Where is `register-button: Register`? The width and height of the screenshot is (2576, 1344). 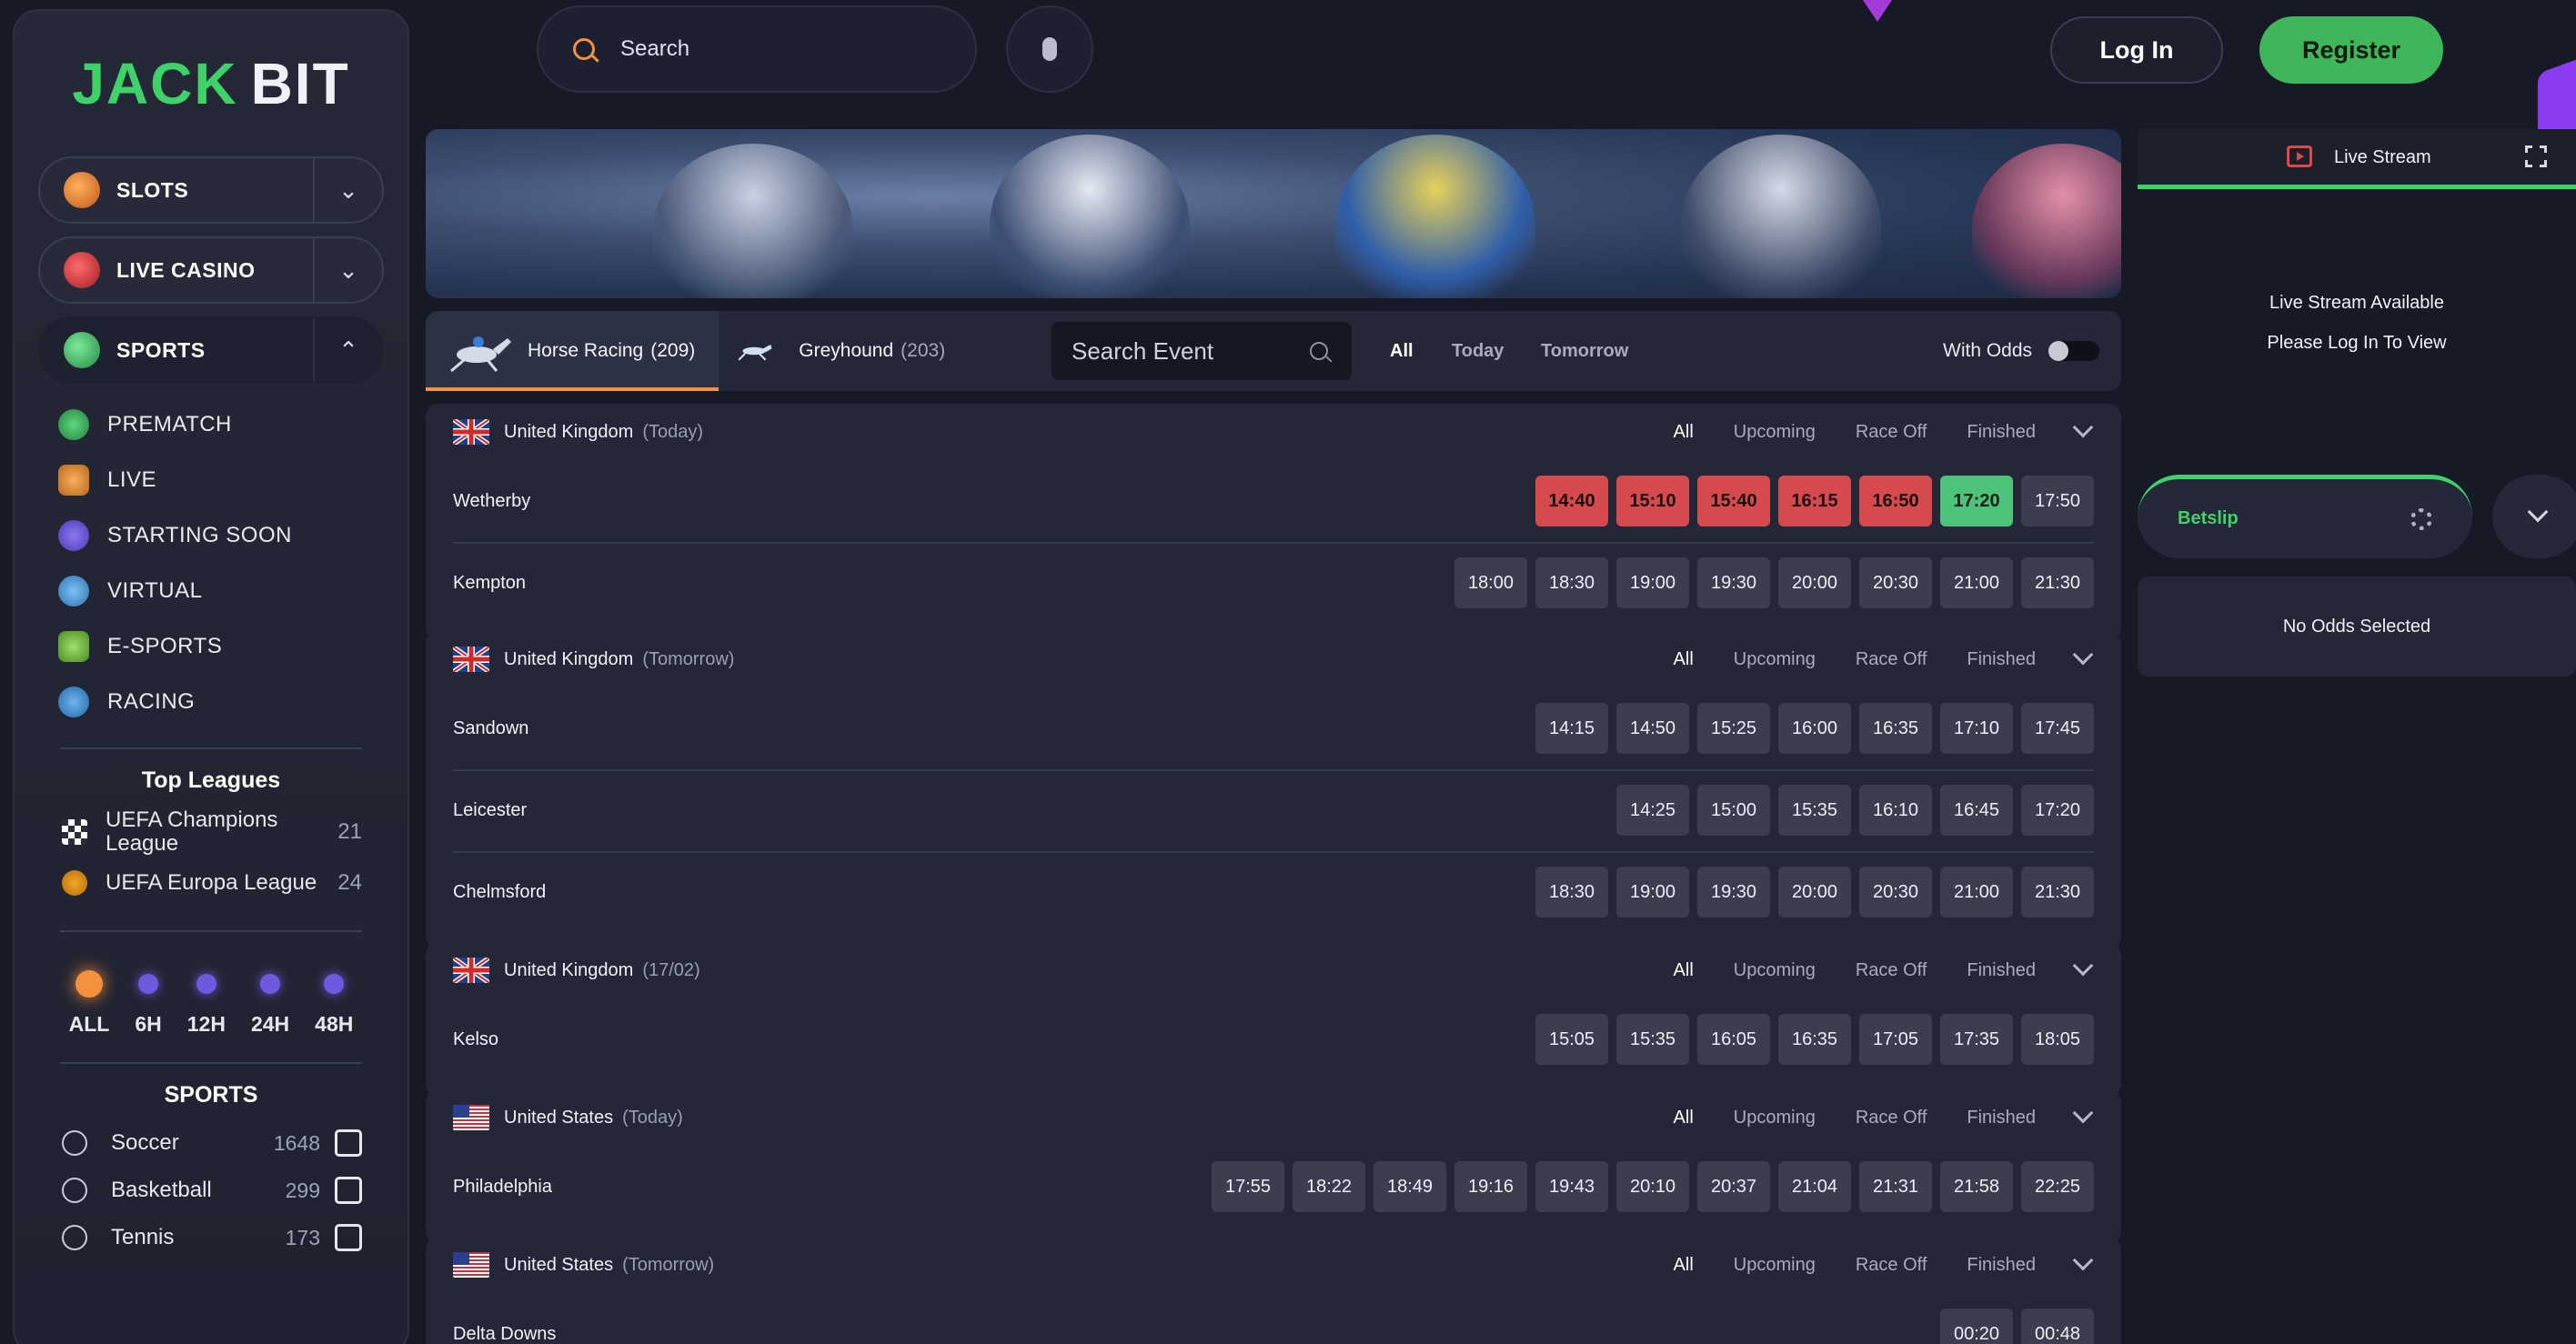
register-button: Register is located at coordinates (2351, 50).